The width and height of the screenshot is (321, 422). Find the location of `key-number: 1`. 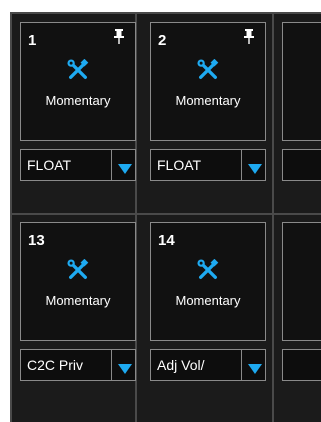

key-number: 1 is located at coordinates (32, 40).